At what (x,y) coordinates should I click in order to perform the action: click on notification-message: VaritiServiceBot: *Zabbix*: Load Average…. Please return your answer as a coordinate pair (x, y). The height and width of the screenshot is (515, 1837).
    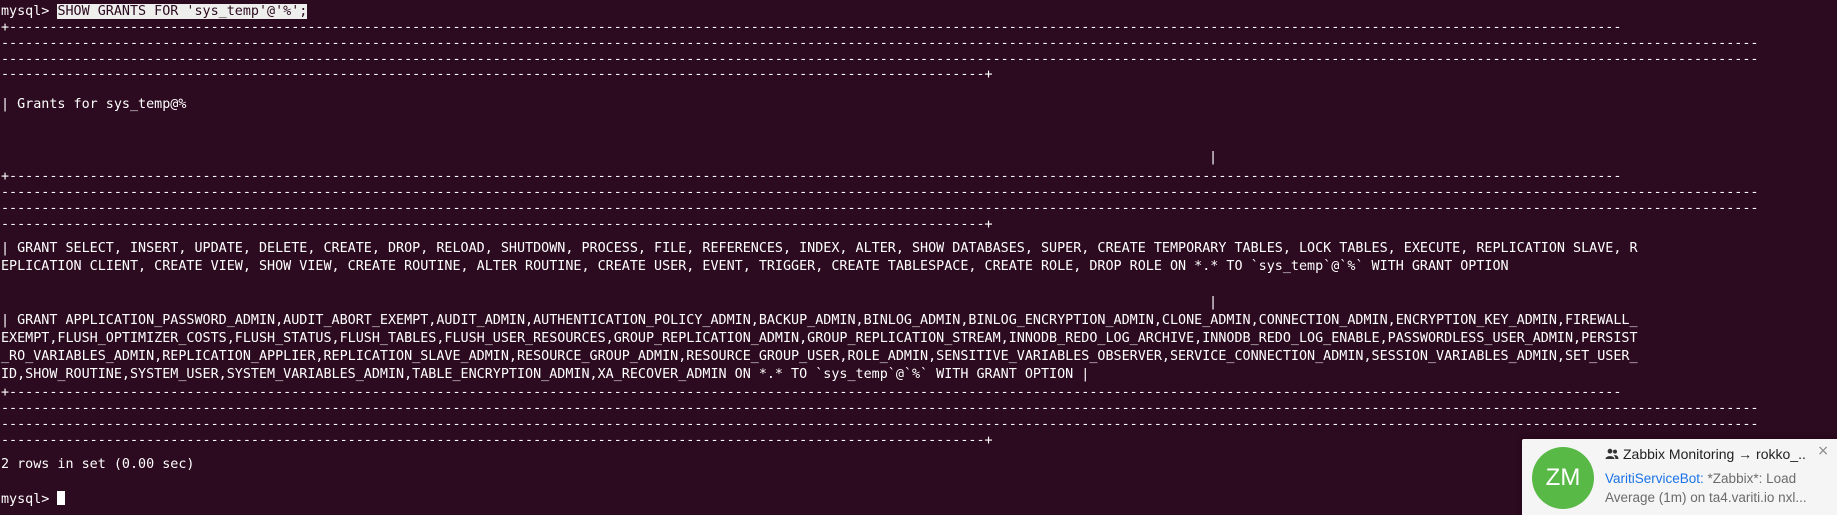
    Looking at the image, I should click on (1716, 489).